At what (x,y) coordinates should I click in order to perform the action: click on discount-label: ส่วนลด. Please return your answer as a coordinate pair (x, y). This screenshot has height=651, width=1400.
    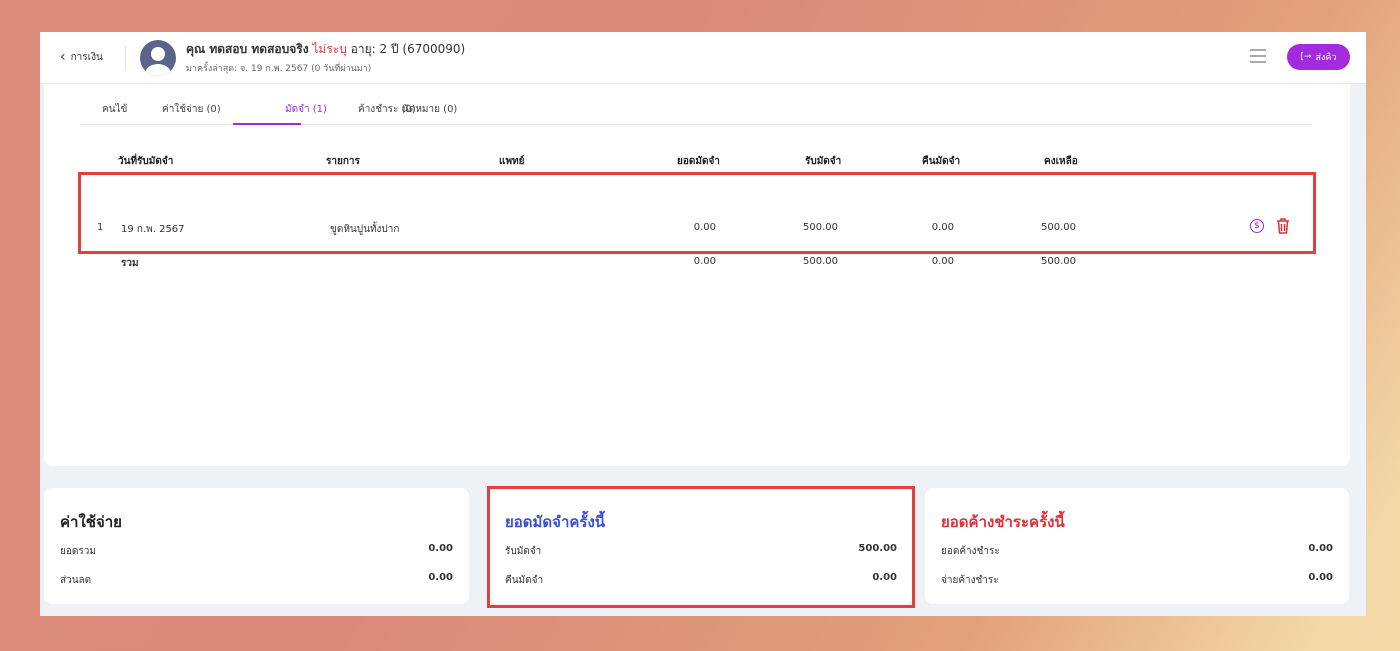
    Looking at the image, I should click on (76, 580).